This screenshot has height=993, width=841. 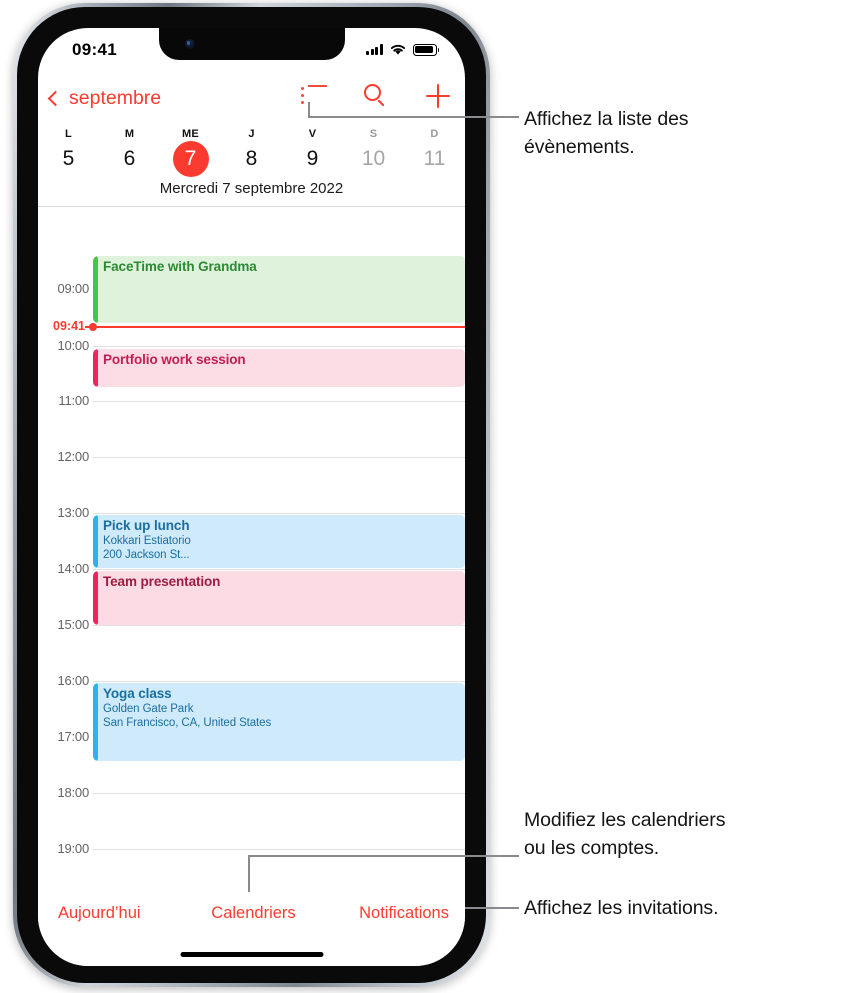 I want to click on hour-label: 13:00, so click(x=73, y=512).